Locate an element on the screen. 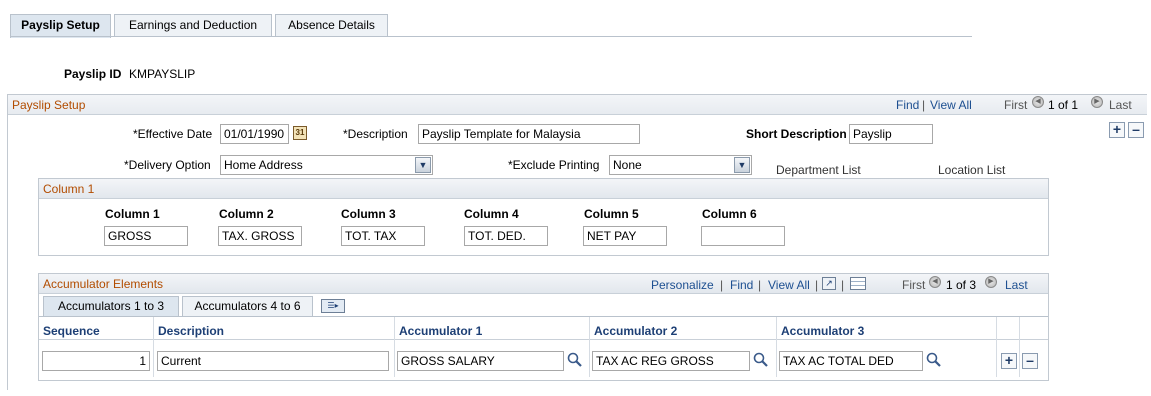 The height and width of the screenshot is (396, 1151). column-6-input is located at coordinates (743, 236).